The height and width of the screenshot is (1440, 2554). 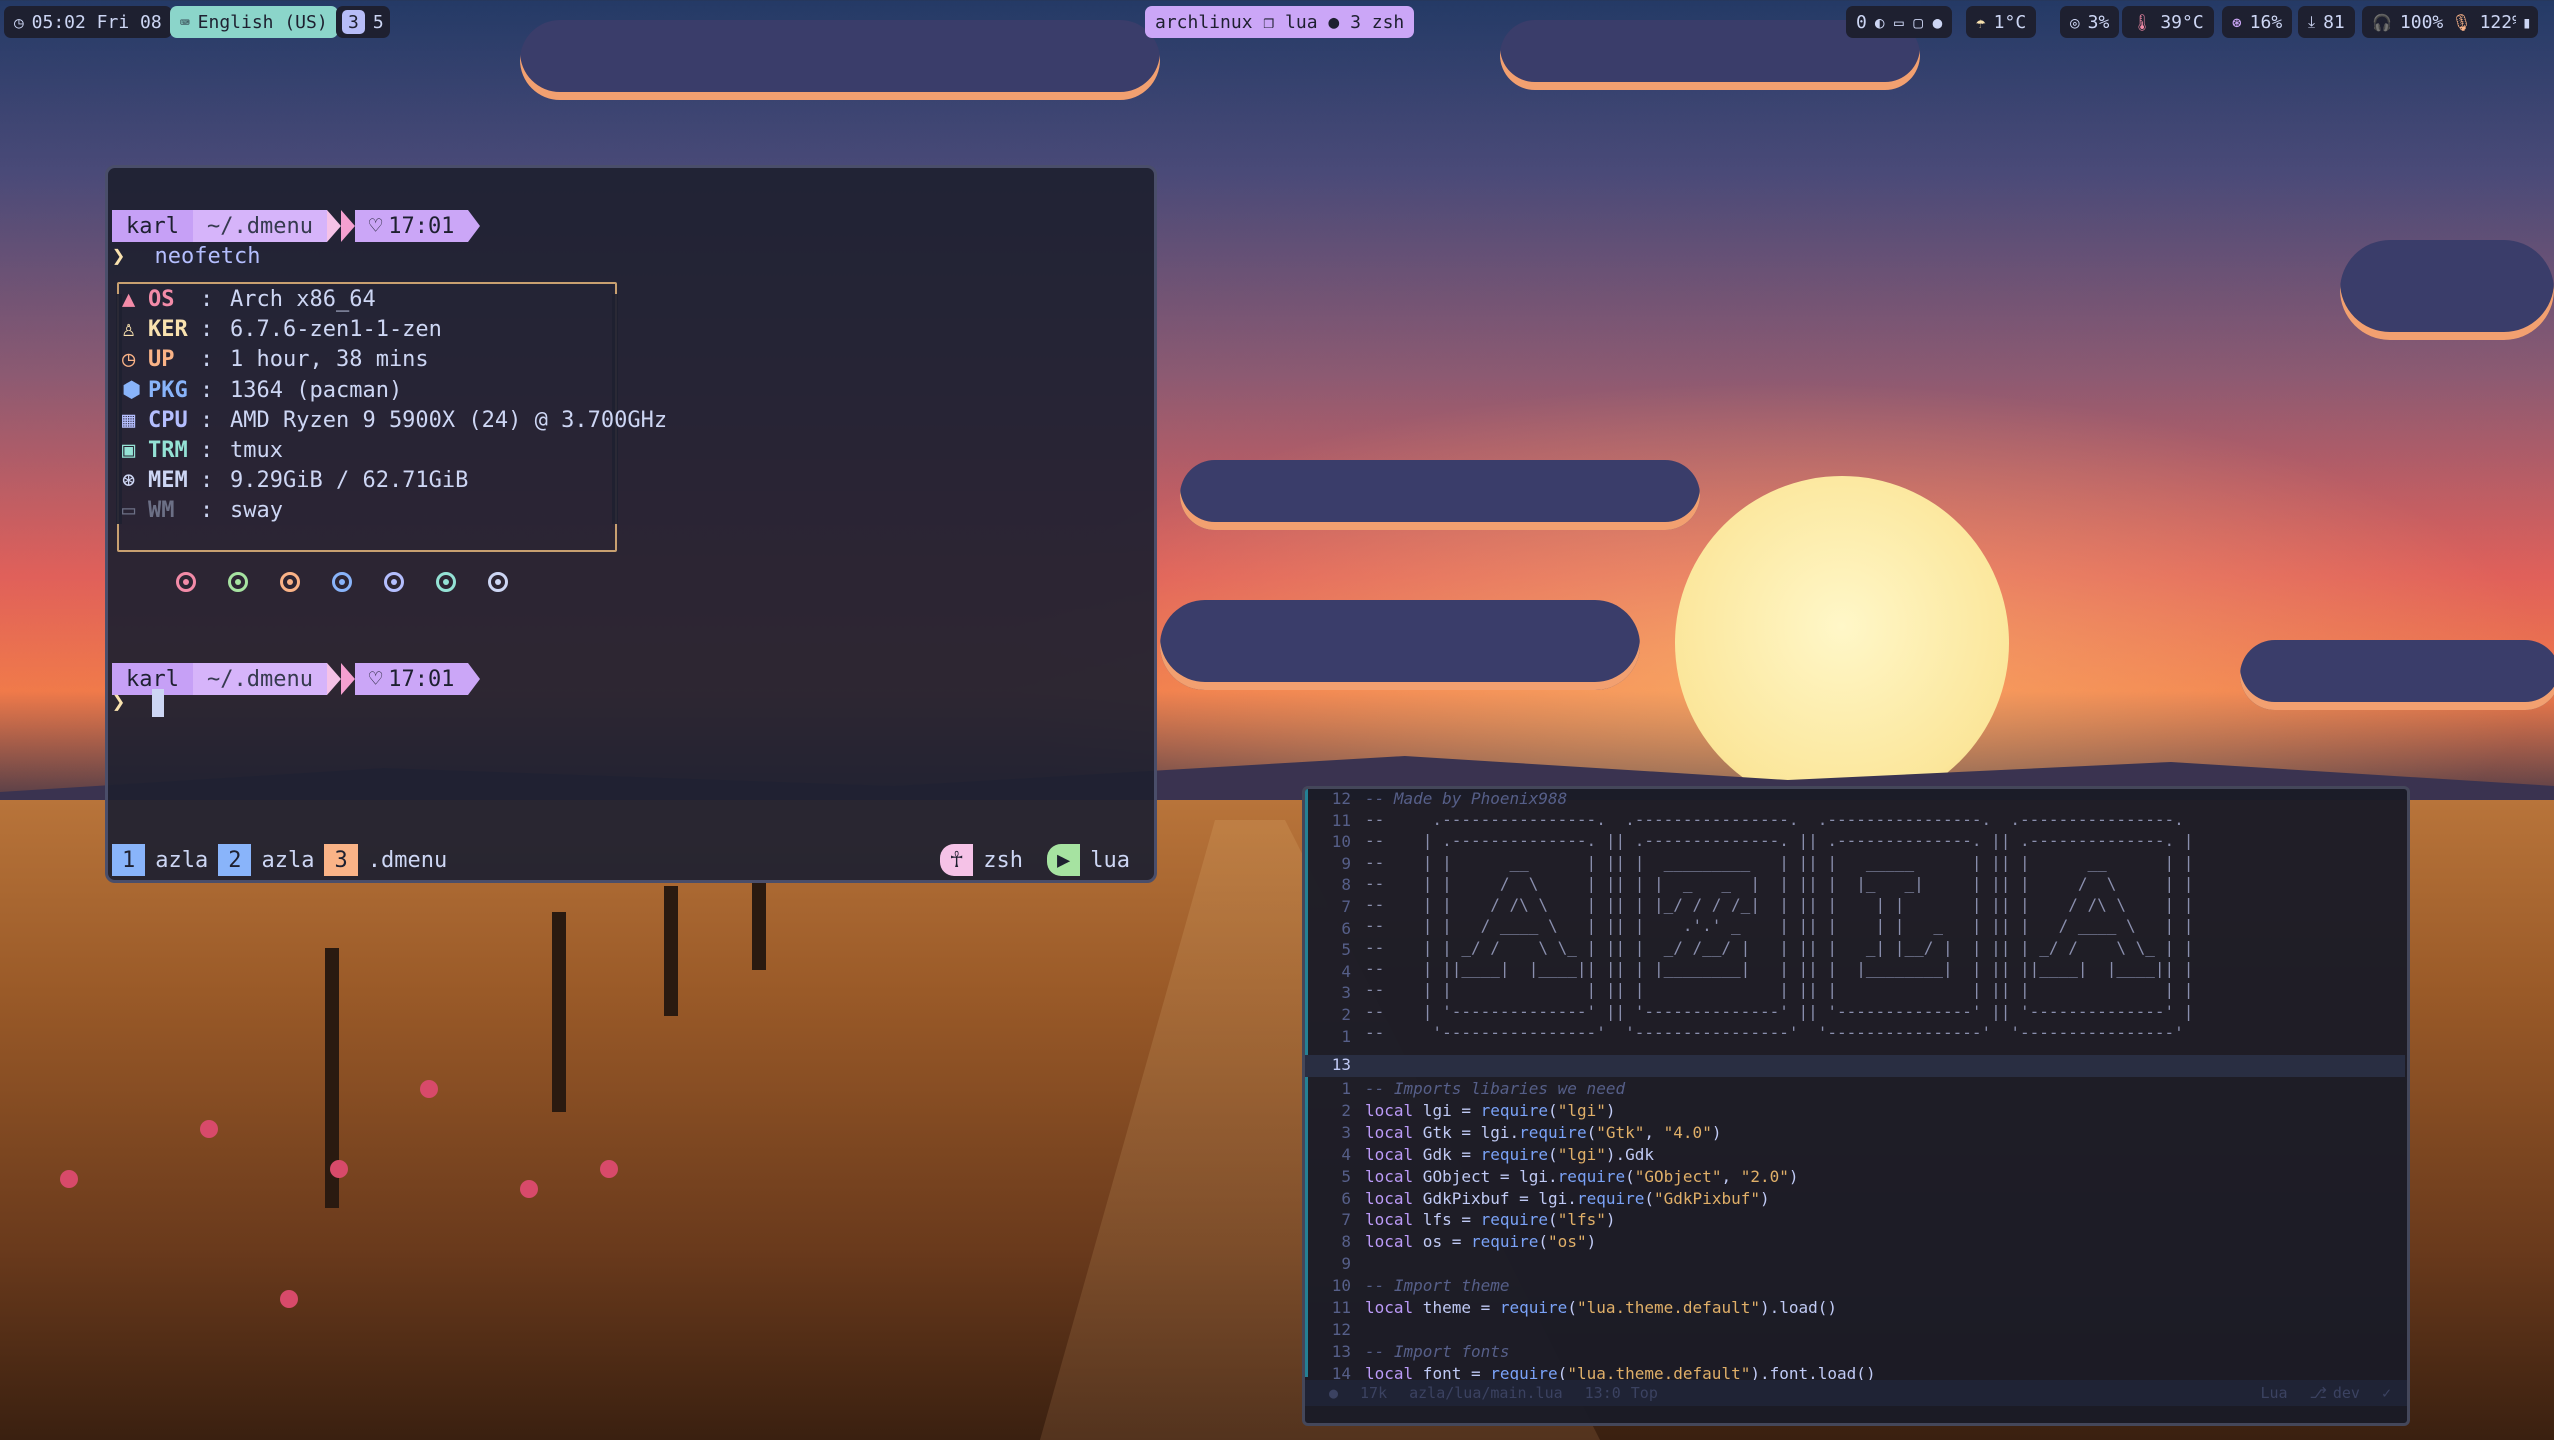 What do you see at coordinates (1346, 971) in the screenshot?
I see `line-number: 4` at bounding box center [1346, 971].